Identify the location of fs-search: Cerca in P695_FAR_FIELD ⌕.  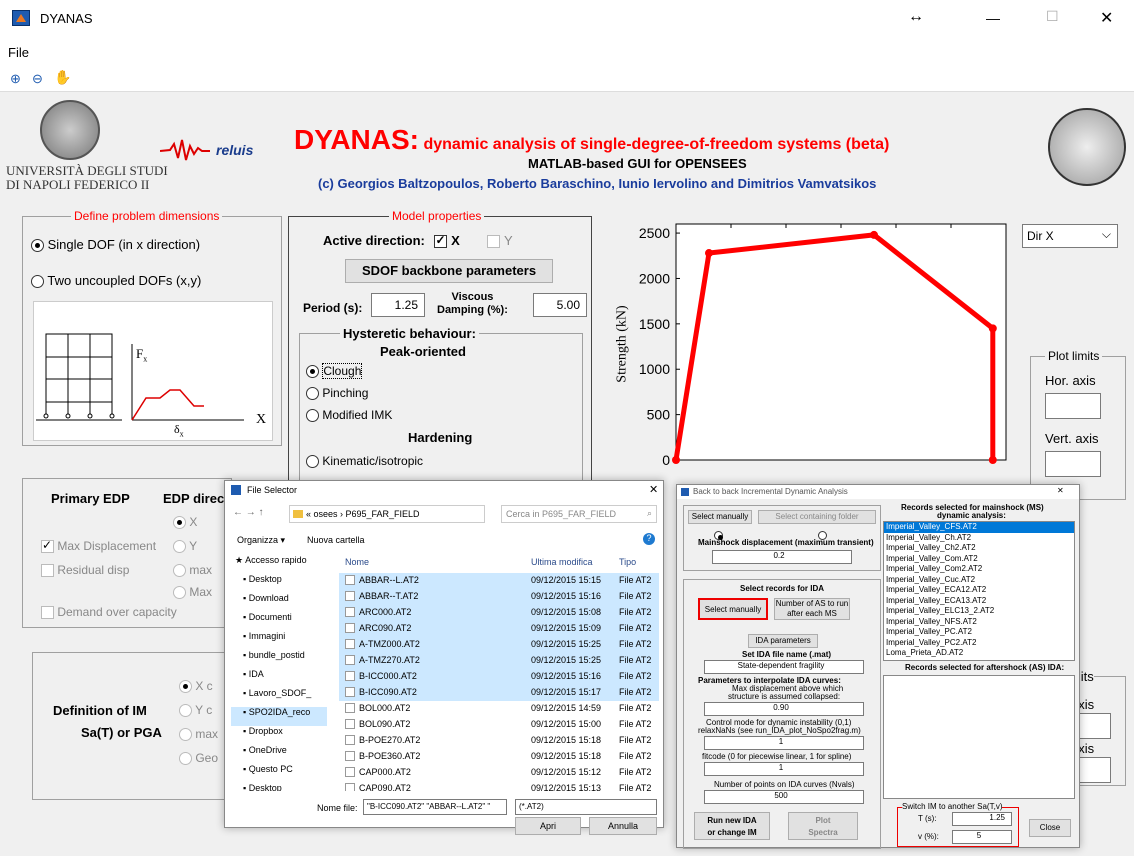
(579, 514).